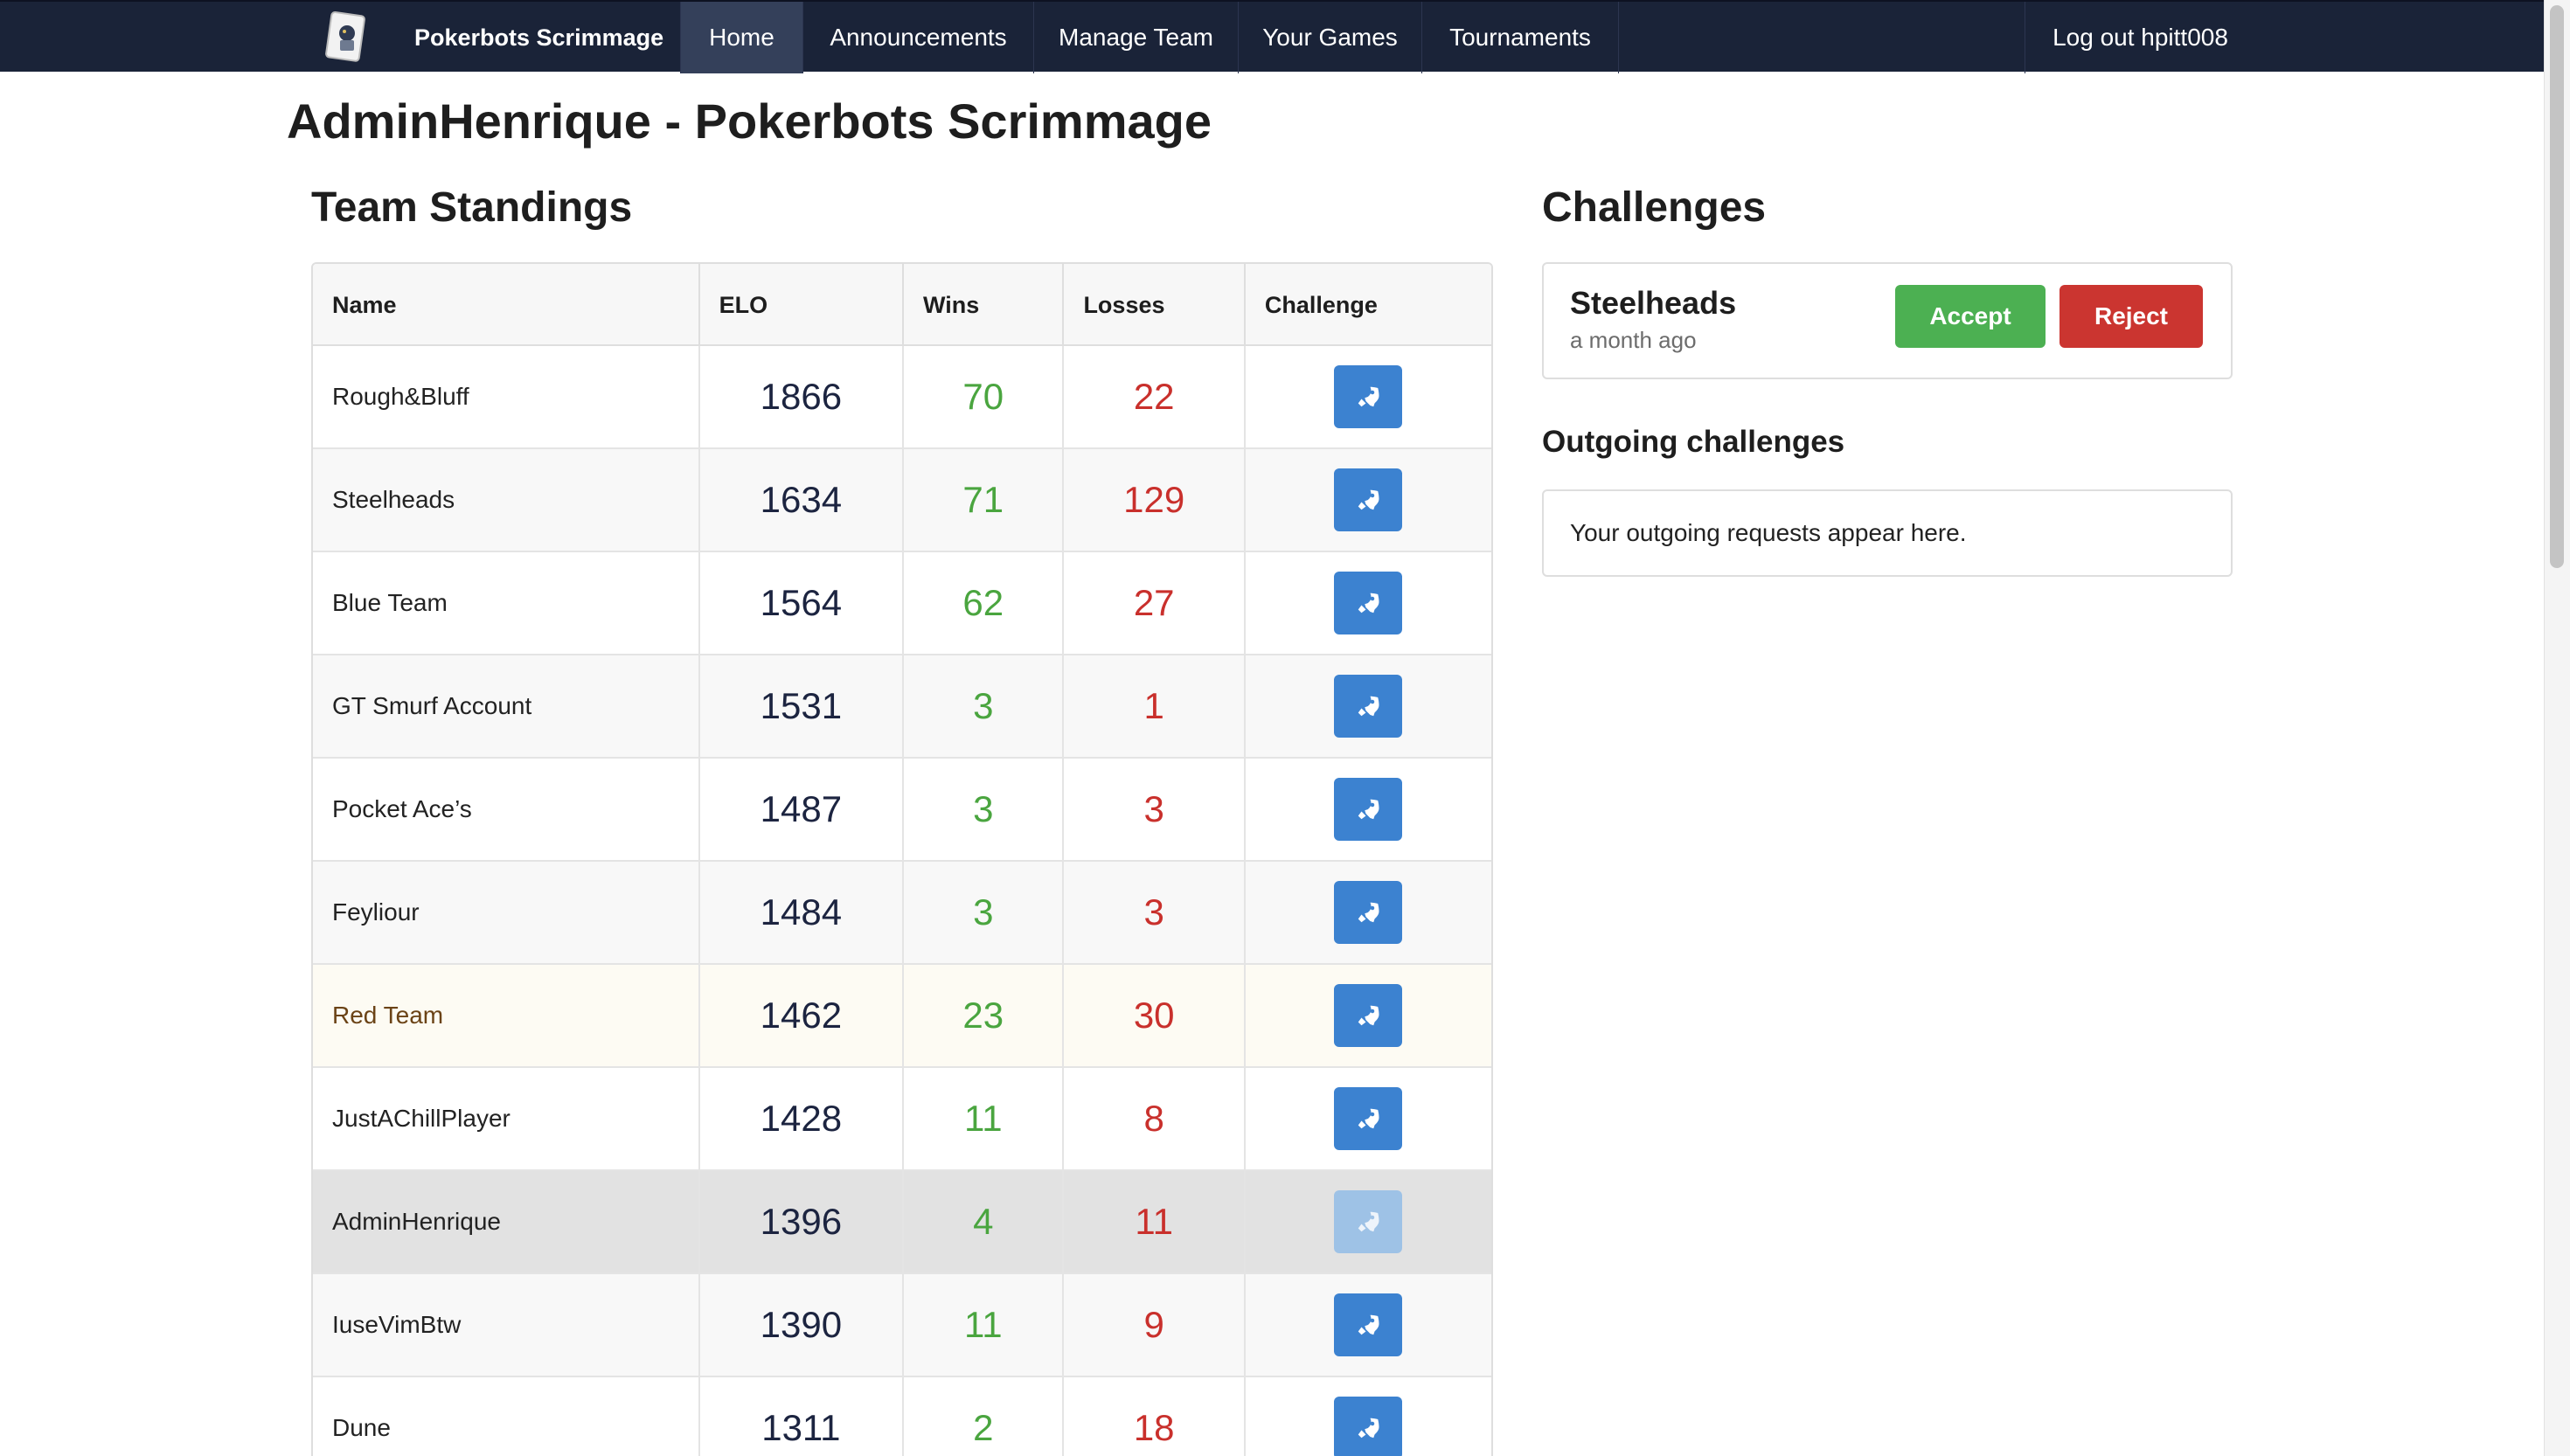 The image size is (2570, 1456). Describe the element at coordinates (1329, 37) in the screenshot. I see `nav-your-games: Your Games` at that location.